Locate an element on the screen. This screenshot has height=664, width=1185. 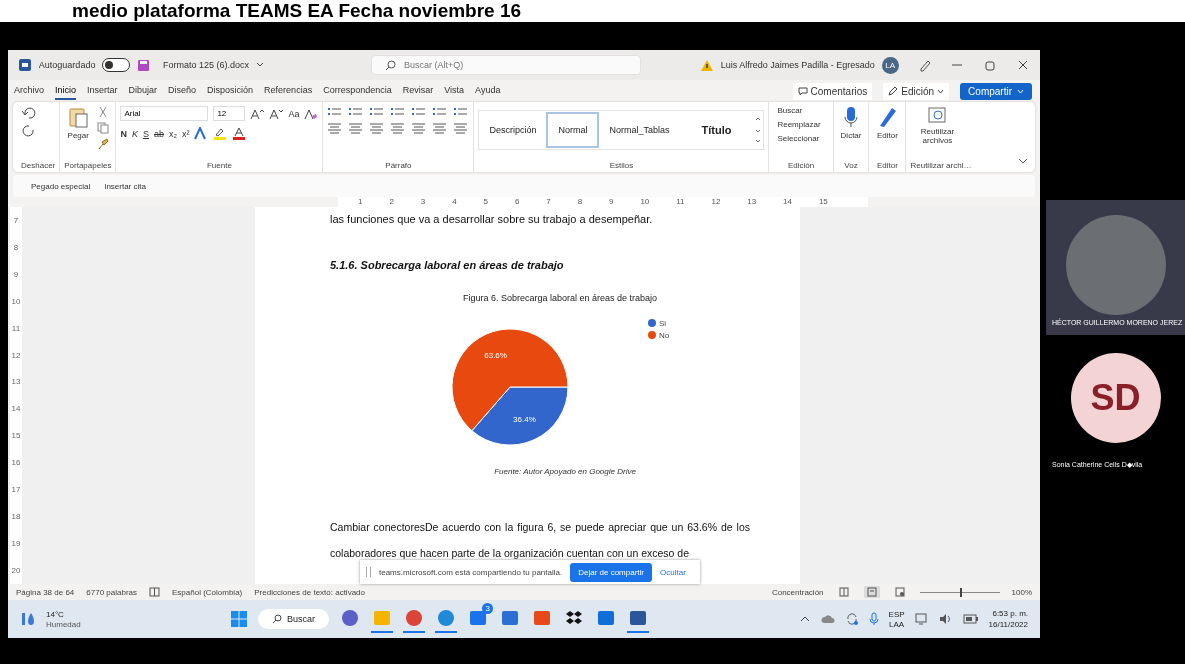
chevron-up-icon is located at coordinates (804, 619).